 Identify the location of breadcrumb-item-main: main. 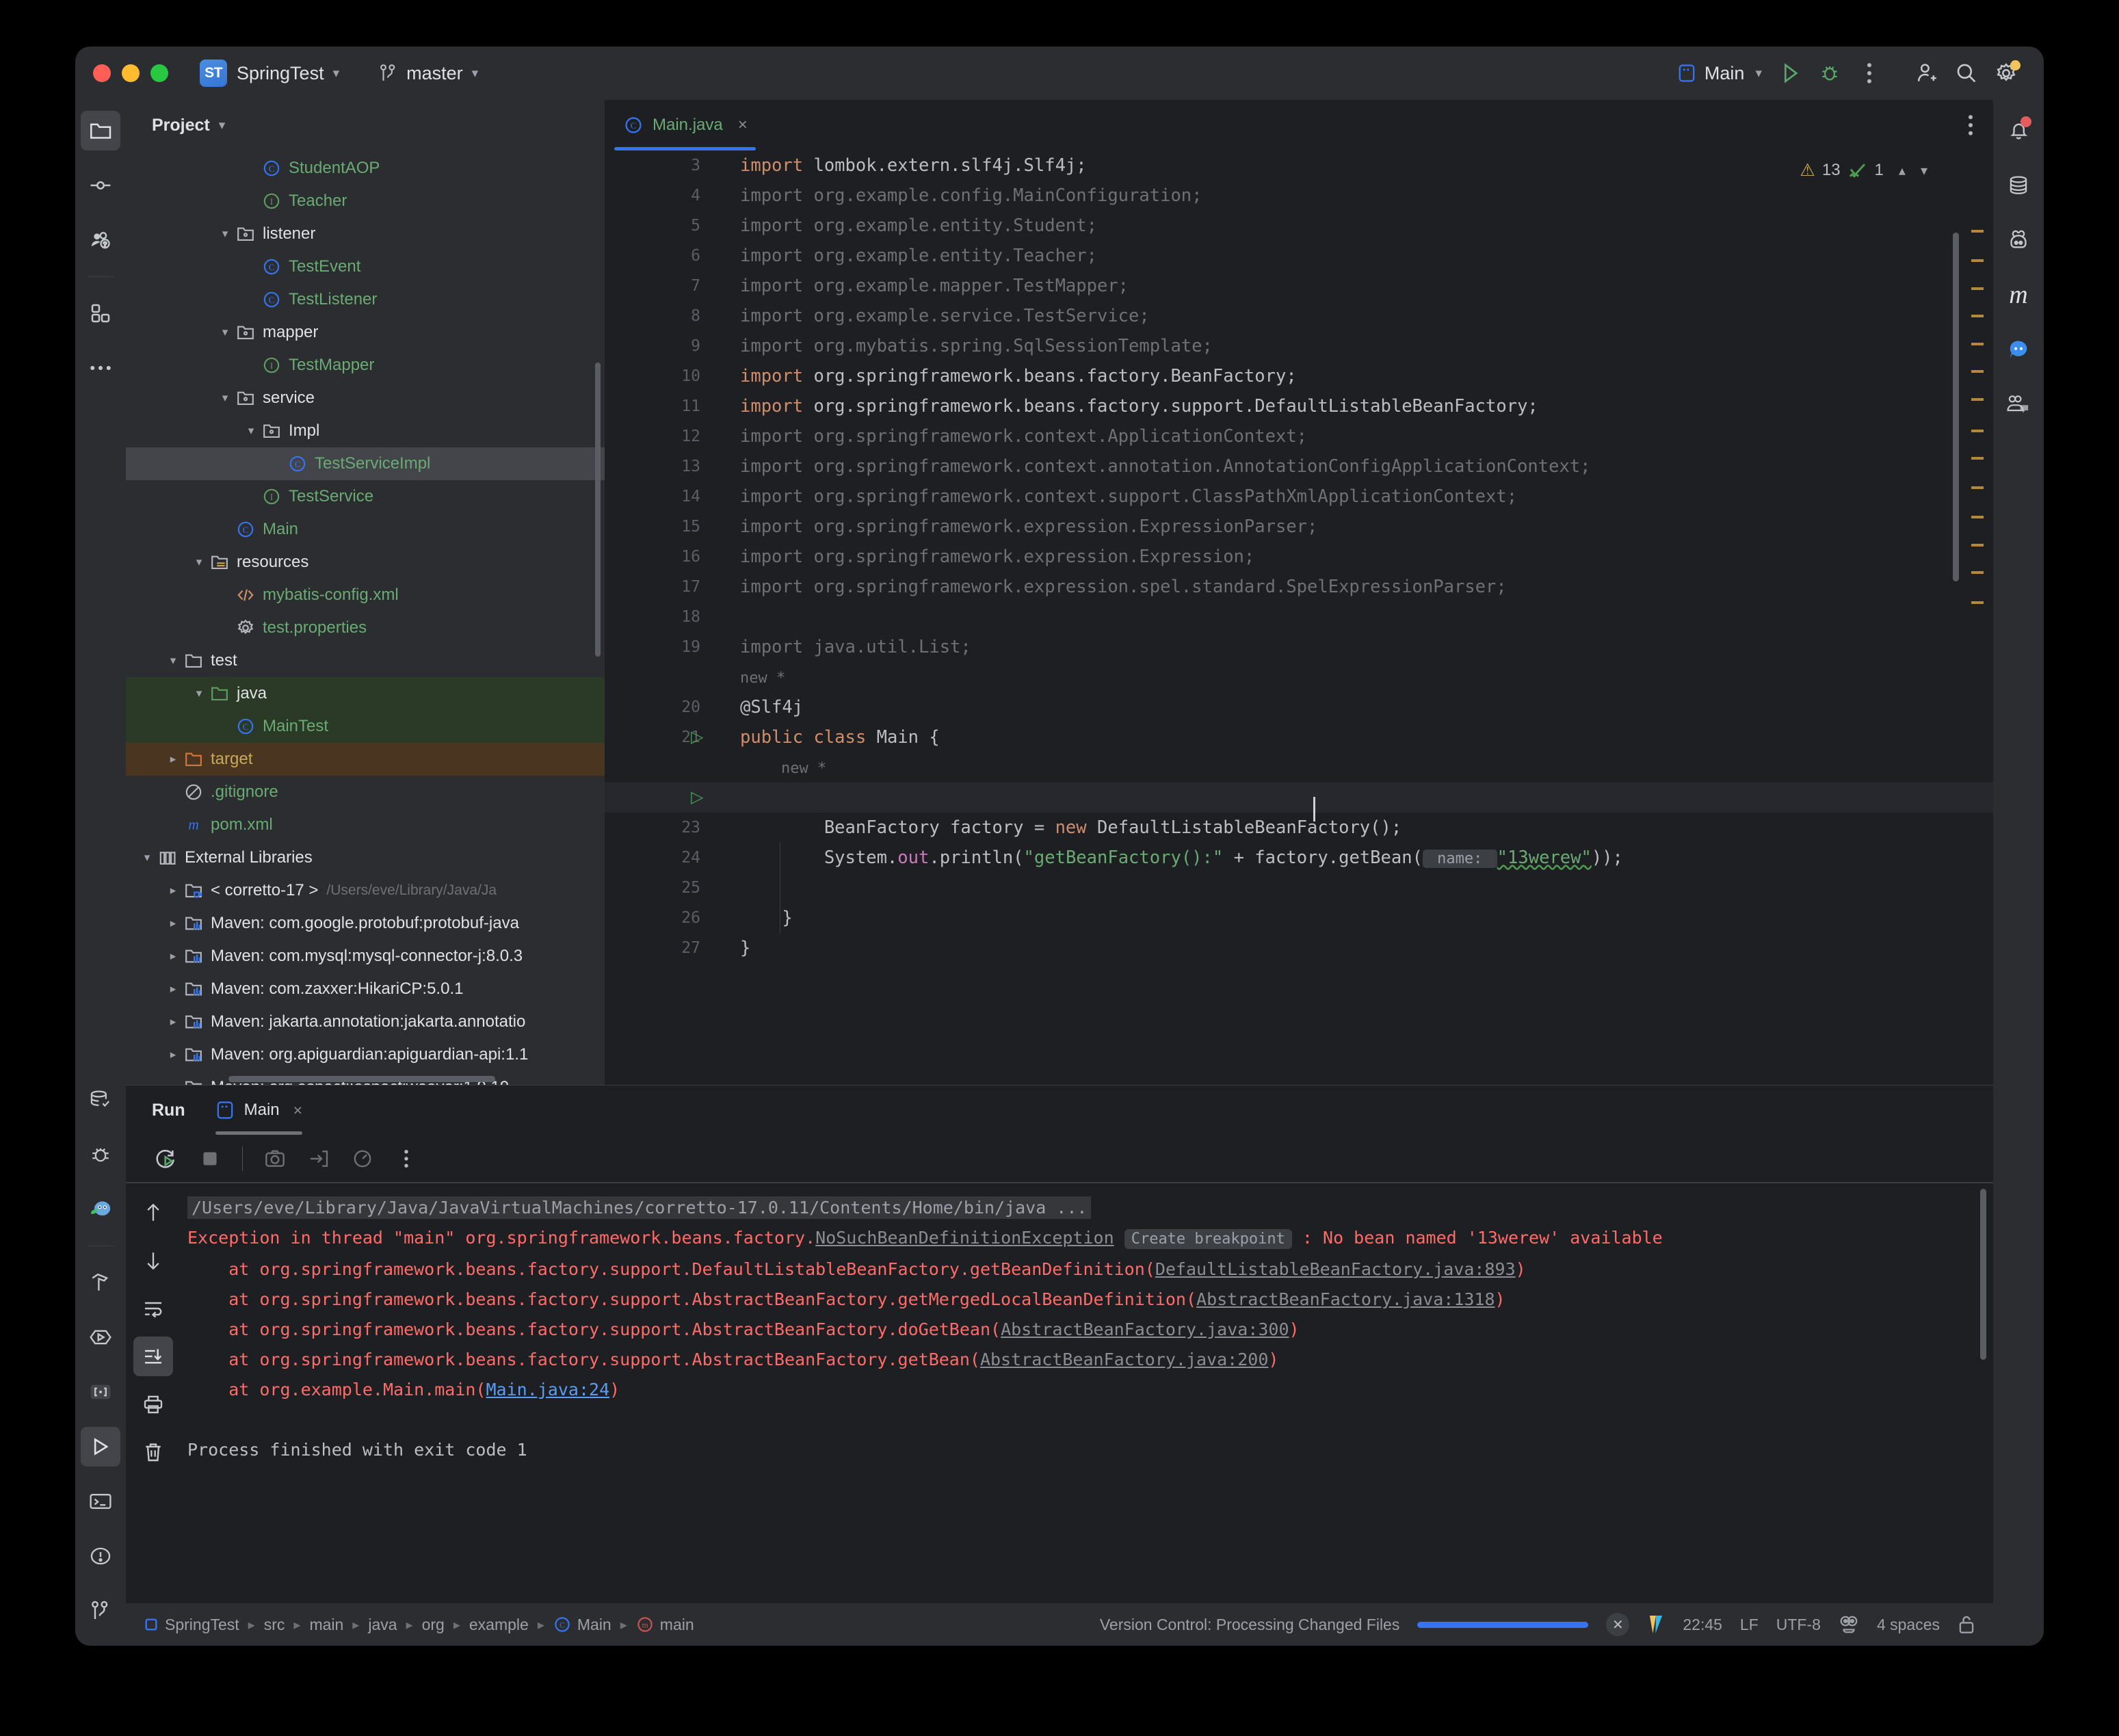
(326, 1625).